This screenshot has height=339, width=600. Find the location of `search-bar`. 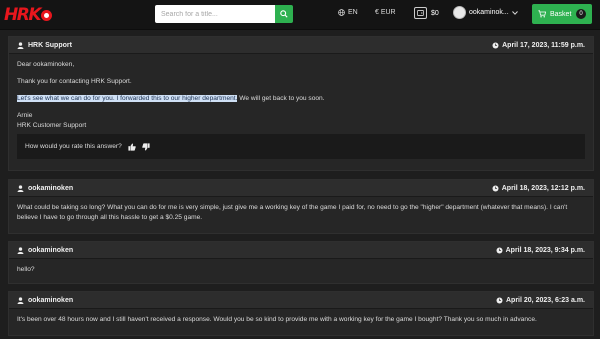

search-bar is located at coordinates (224, 14).